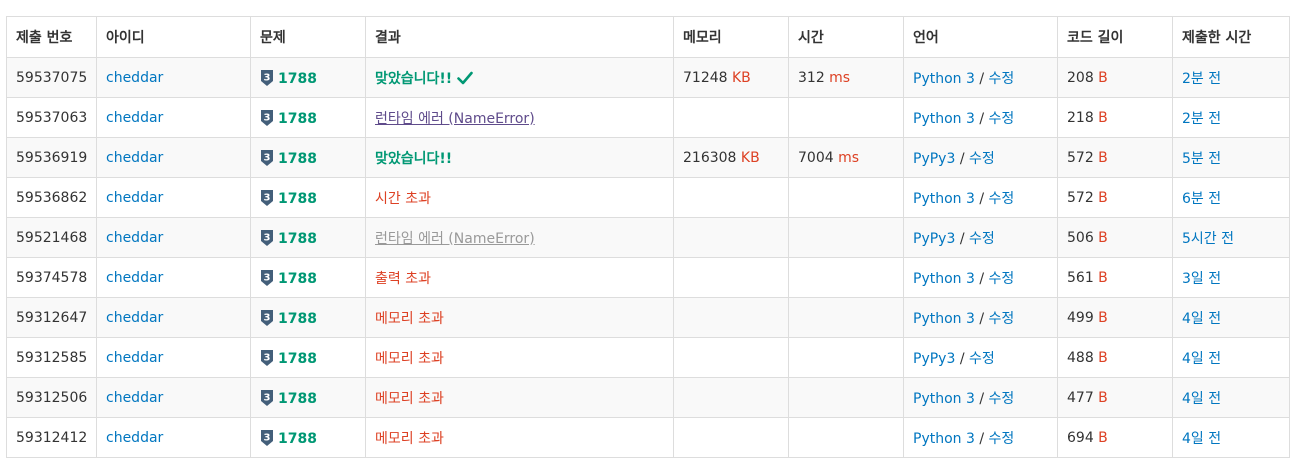 The height and width of the screenshot is (462, 1297). Describe the element at coordinates (1201, 279) in the screenshot. I see `submitted-time-link: 3일 전` at that location.